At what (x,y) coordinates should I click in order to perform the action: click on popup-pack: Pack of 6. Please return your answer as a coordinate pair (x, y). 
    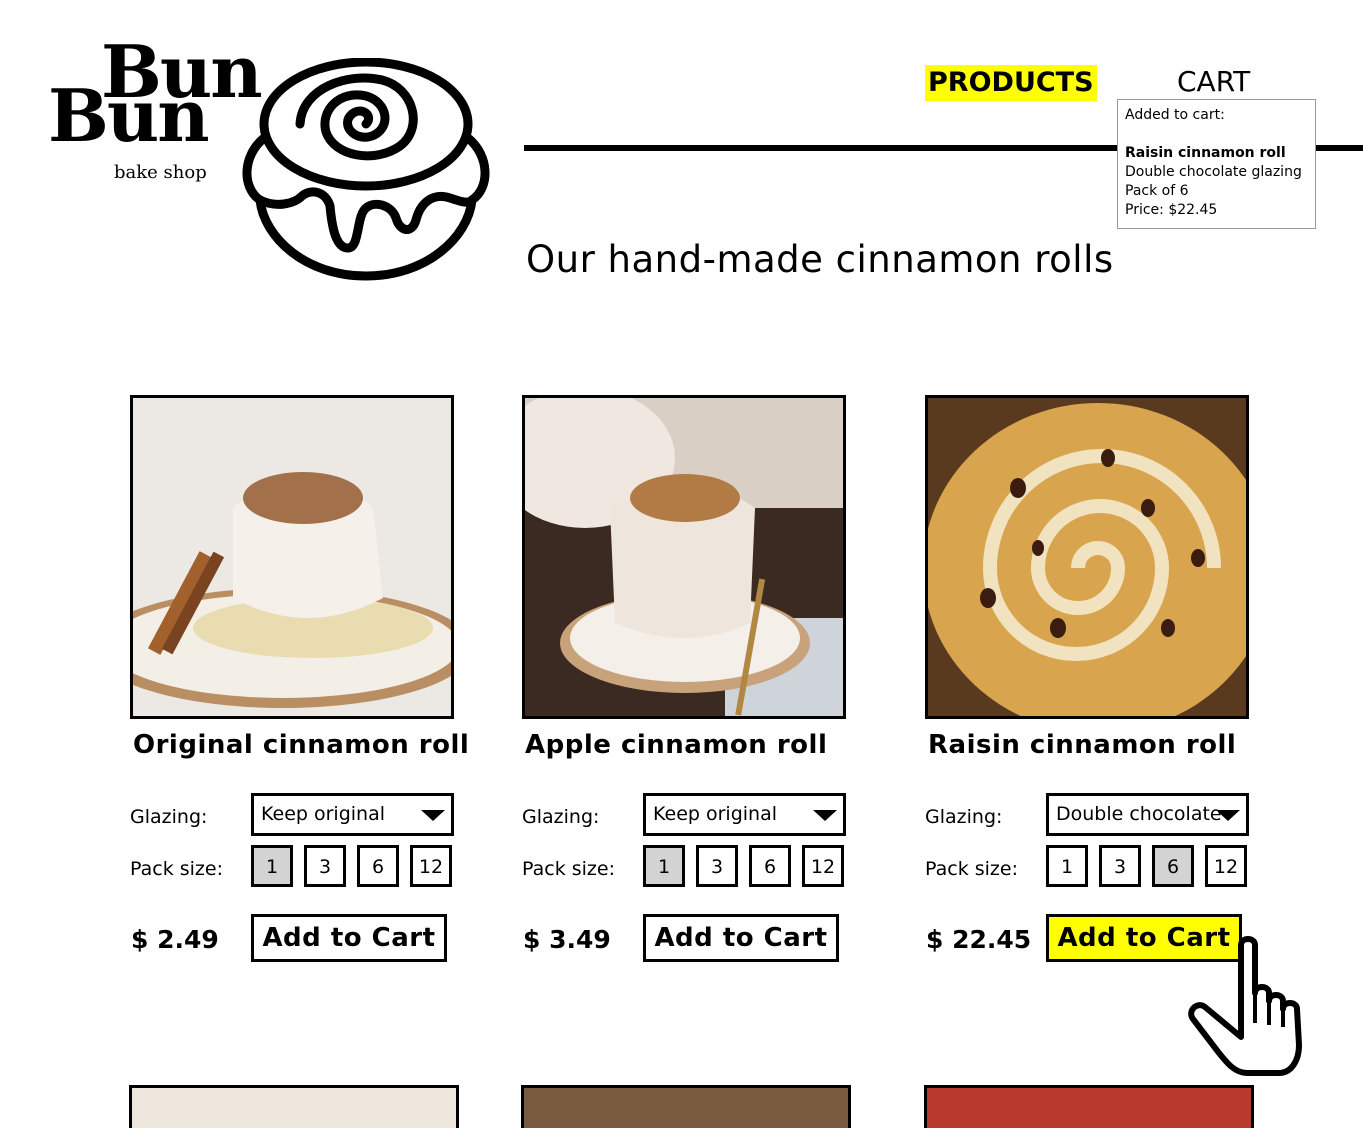
    Looking at the image, I should click on (1157, 191).